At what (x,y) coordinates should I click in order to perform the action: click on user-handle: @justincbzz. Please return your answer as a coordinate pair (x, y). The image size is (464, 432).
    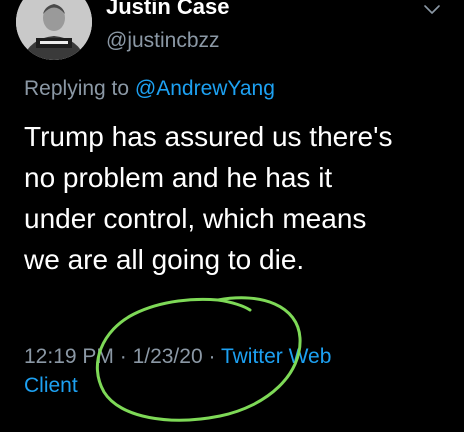
    Looking at the image, I should click on (163, 41).